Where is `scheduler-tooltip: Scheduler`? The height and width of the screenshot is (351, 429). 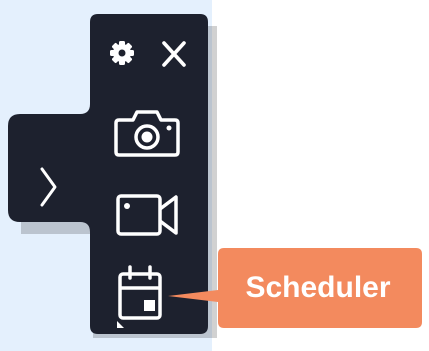
scheduler-tooltip: Scheduler is located at coordinates (292, 288).